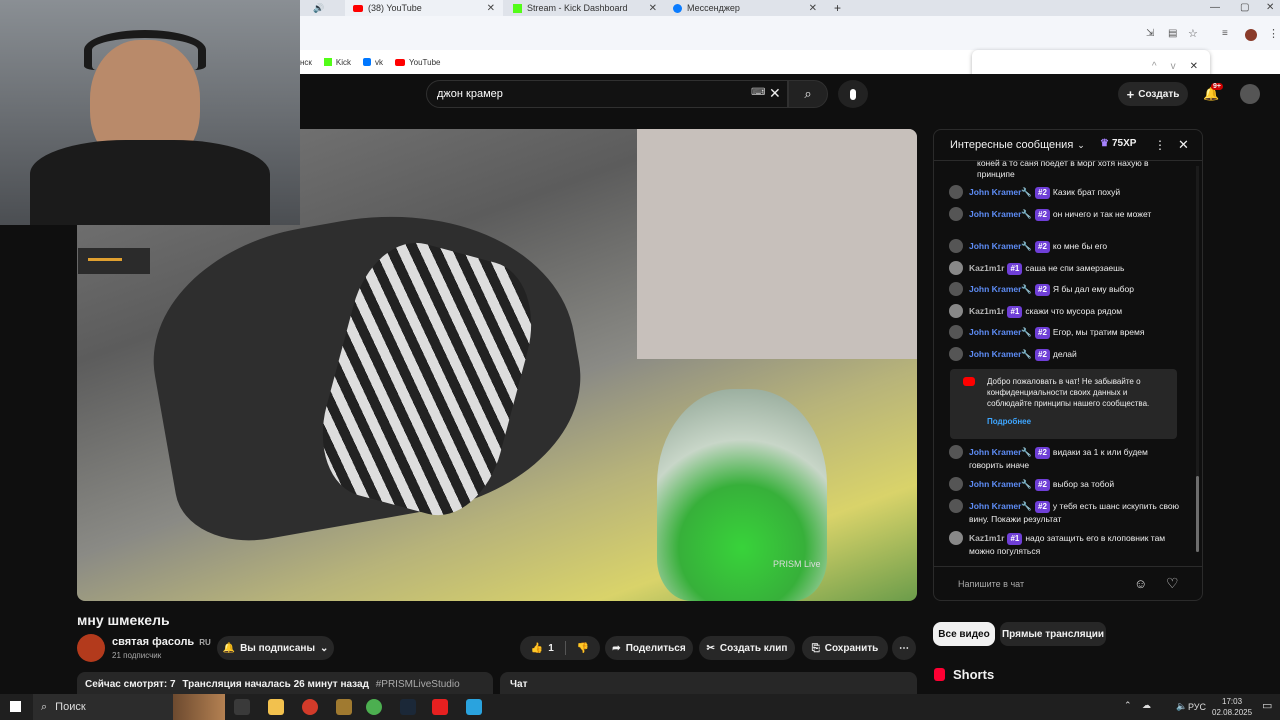 This screenshot has height=720, width=1280. I want to click on account-avatar, so click(1250, 94).